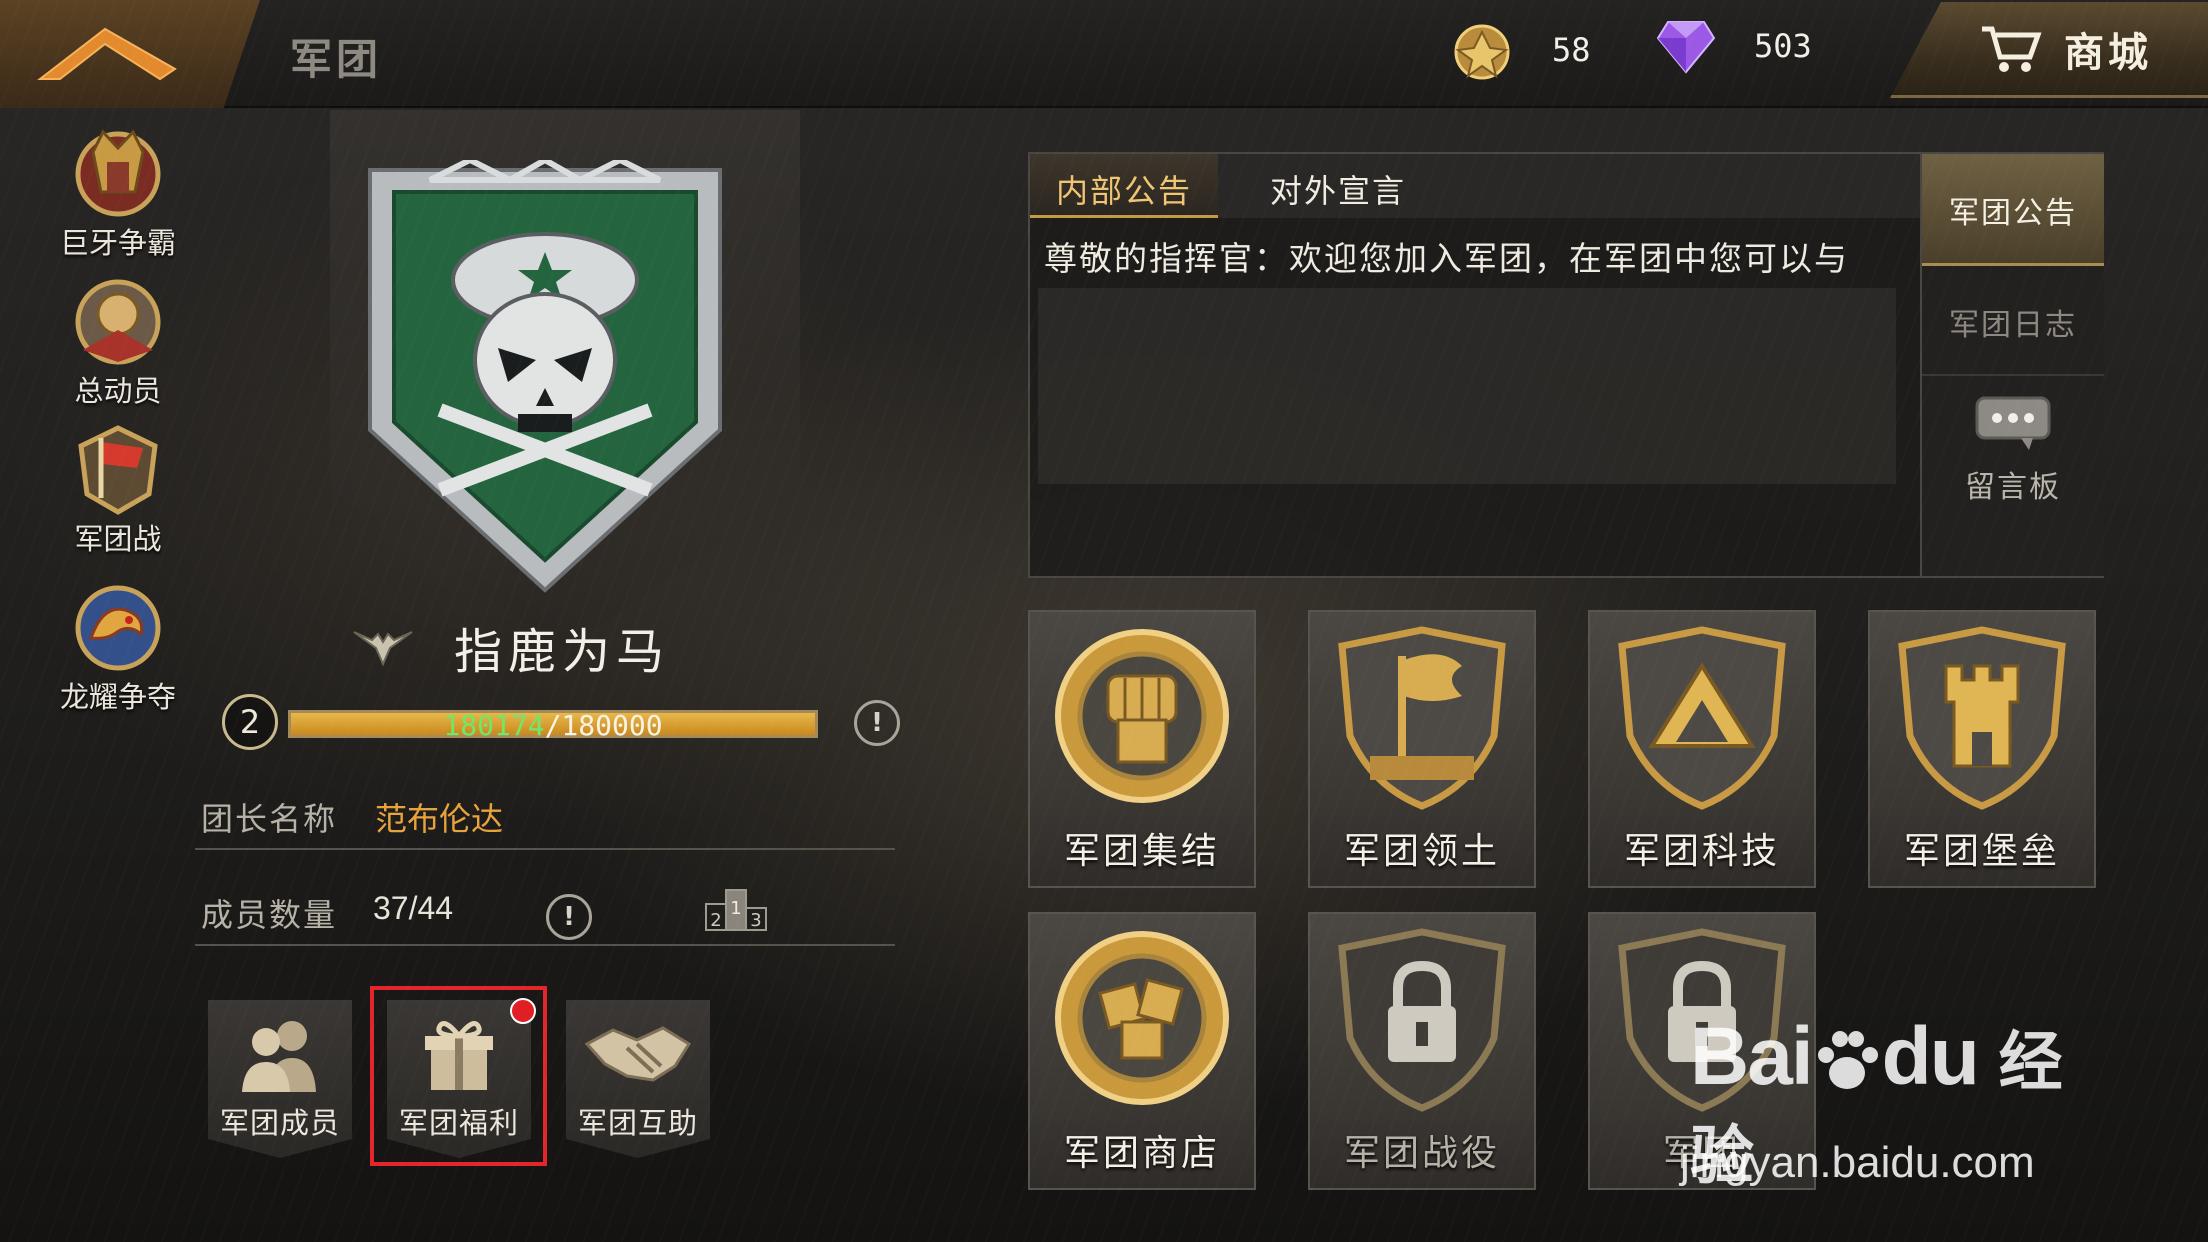  What do you see at coordinates (1141, 1153) in the screenshot?
I see `feature-label: 军团商店` at bounding box center [1141, 1153].